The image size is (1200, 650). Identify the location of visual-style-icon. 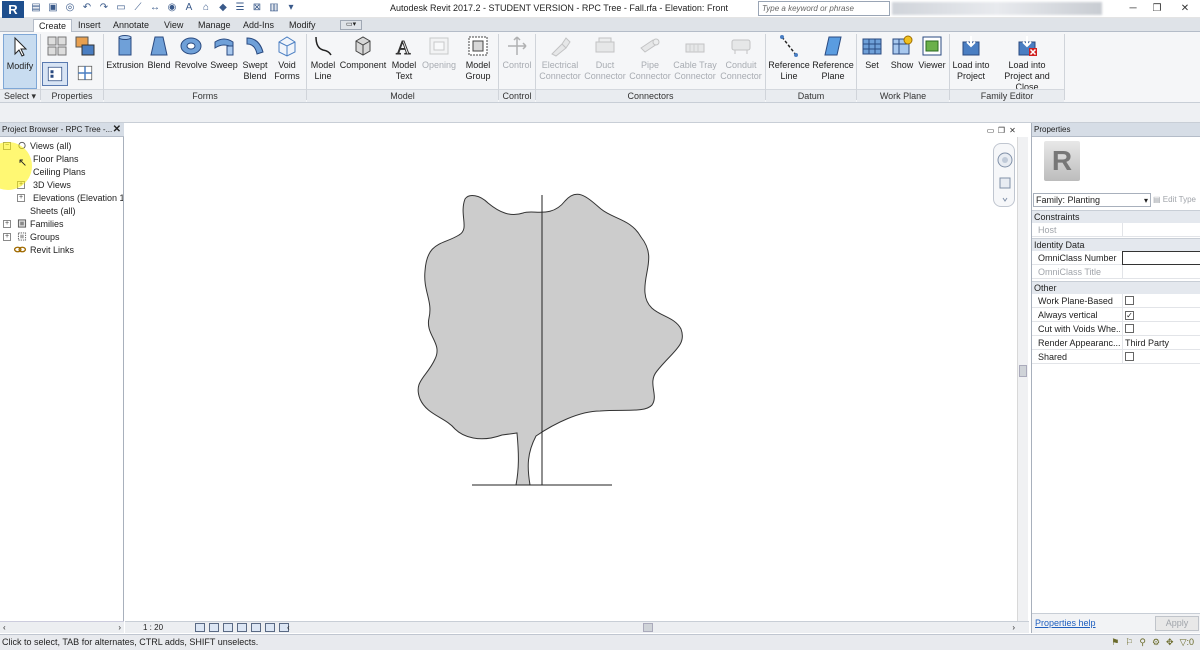
(214, 627).